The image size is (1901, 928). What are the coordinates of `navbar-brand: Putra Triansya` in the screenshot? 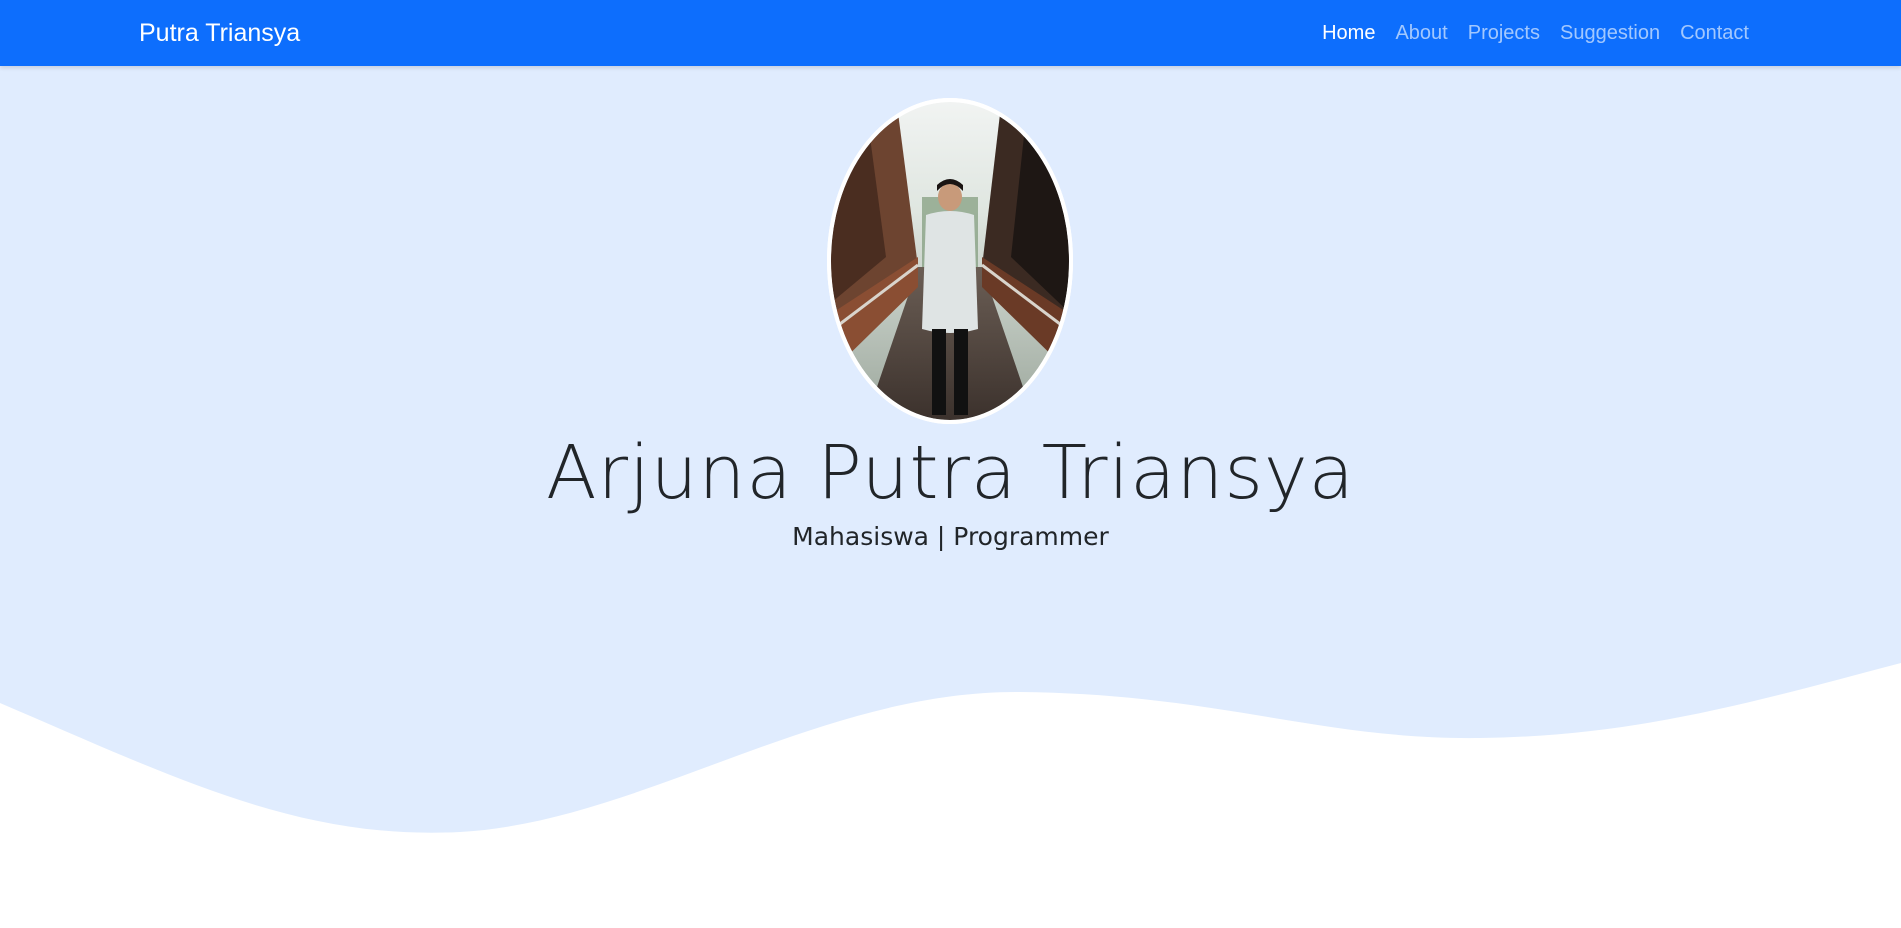 It's located at (219, 33).